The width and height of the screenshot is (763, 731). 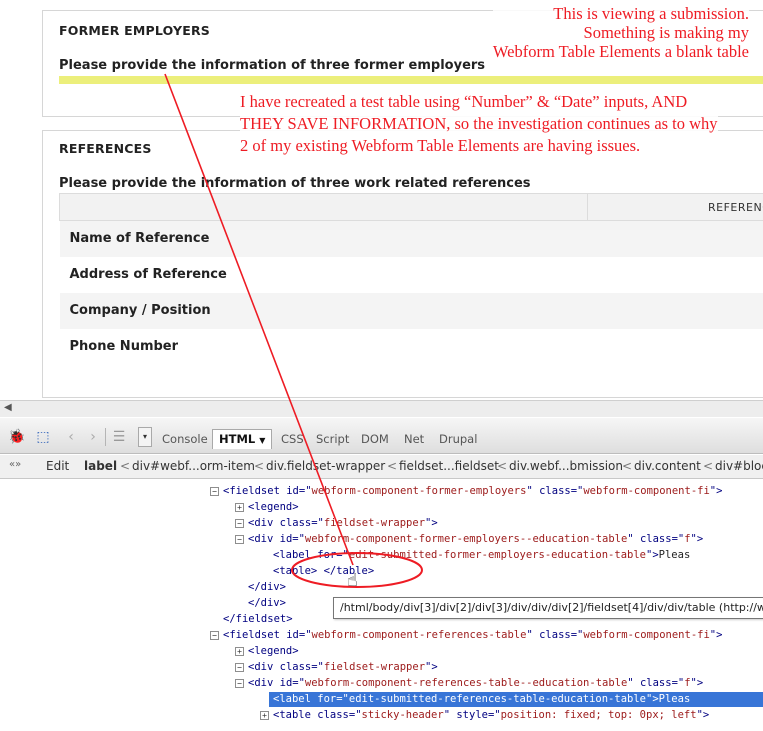 I want to click on breadcrumb-item: label, so click(x=100, y=466).